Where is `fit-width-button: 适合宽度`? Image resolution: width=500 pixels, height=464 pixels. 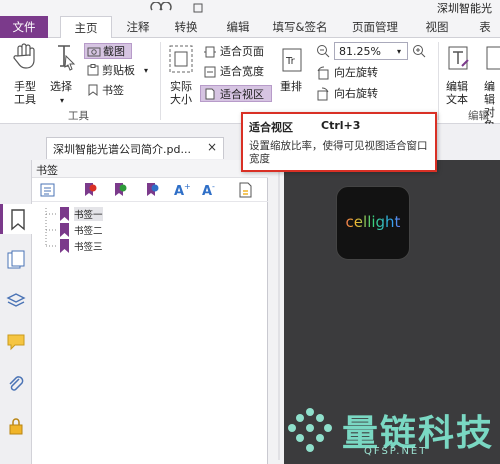 fit-width-button: 适合宽度 is located at coordinates (237, 72).